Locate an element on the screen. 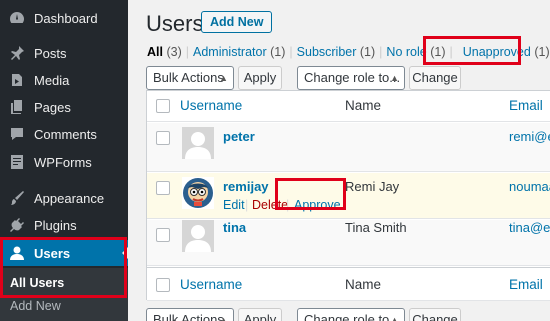  edit-link: Edit is located at coordinates (234, 205).